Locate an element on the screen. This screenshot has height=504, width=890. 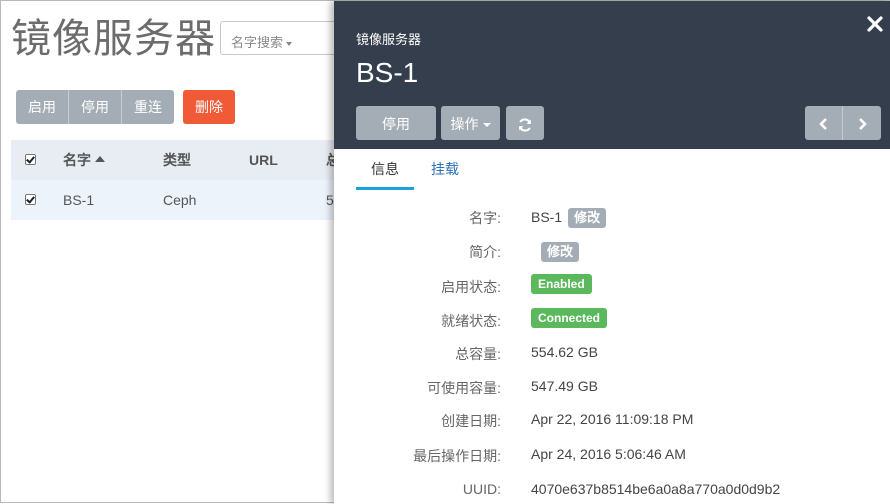
refresh-button is located at coordinates (525, 123).